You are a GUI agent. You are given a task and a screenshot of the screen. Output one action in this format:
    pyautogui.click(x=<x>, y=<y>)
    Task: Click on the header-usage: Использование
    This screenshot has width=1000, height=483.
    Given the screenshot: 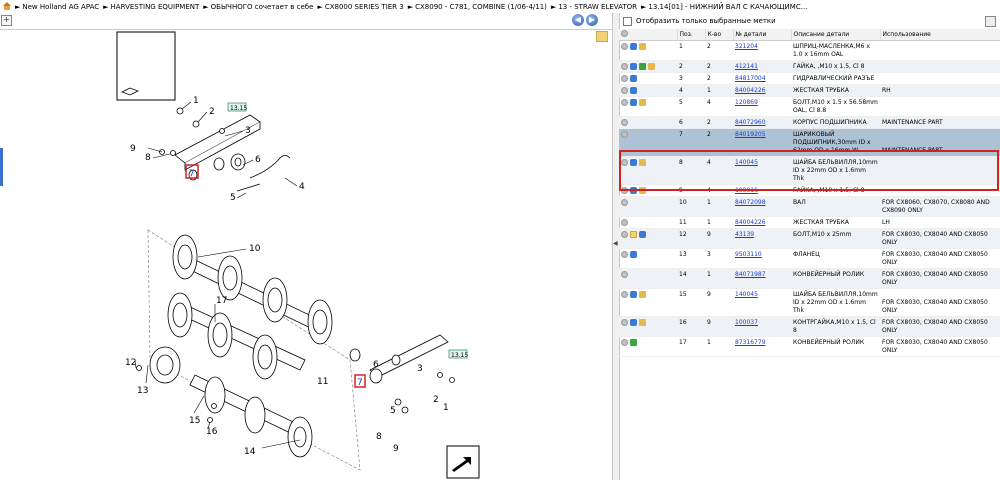 What is the action you would take?
    pyautogui.click(x=940, y=35)
    